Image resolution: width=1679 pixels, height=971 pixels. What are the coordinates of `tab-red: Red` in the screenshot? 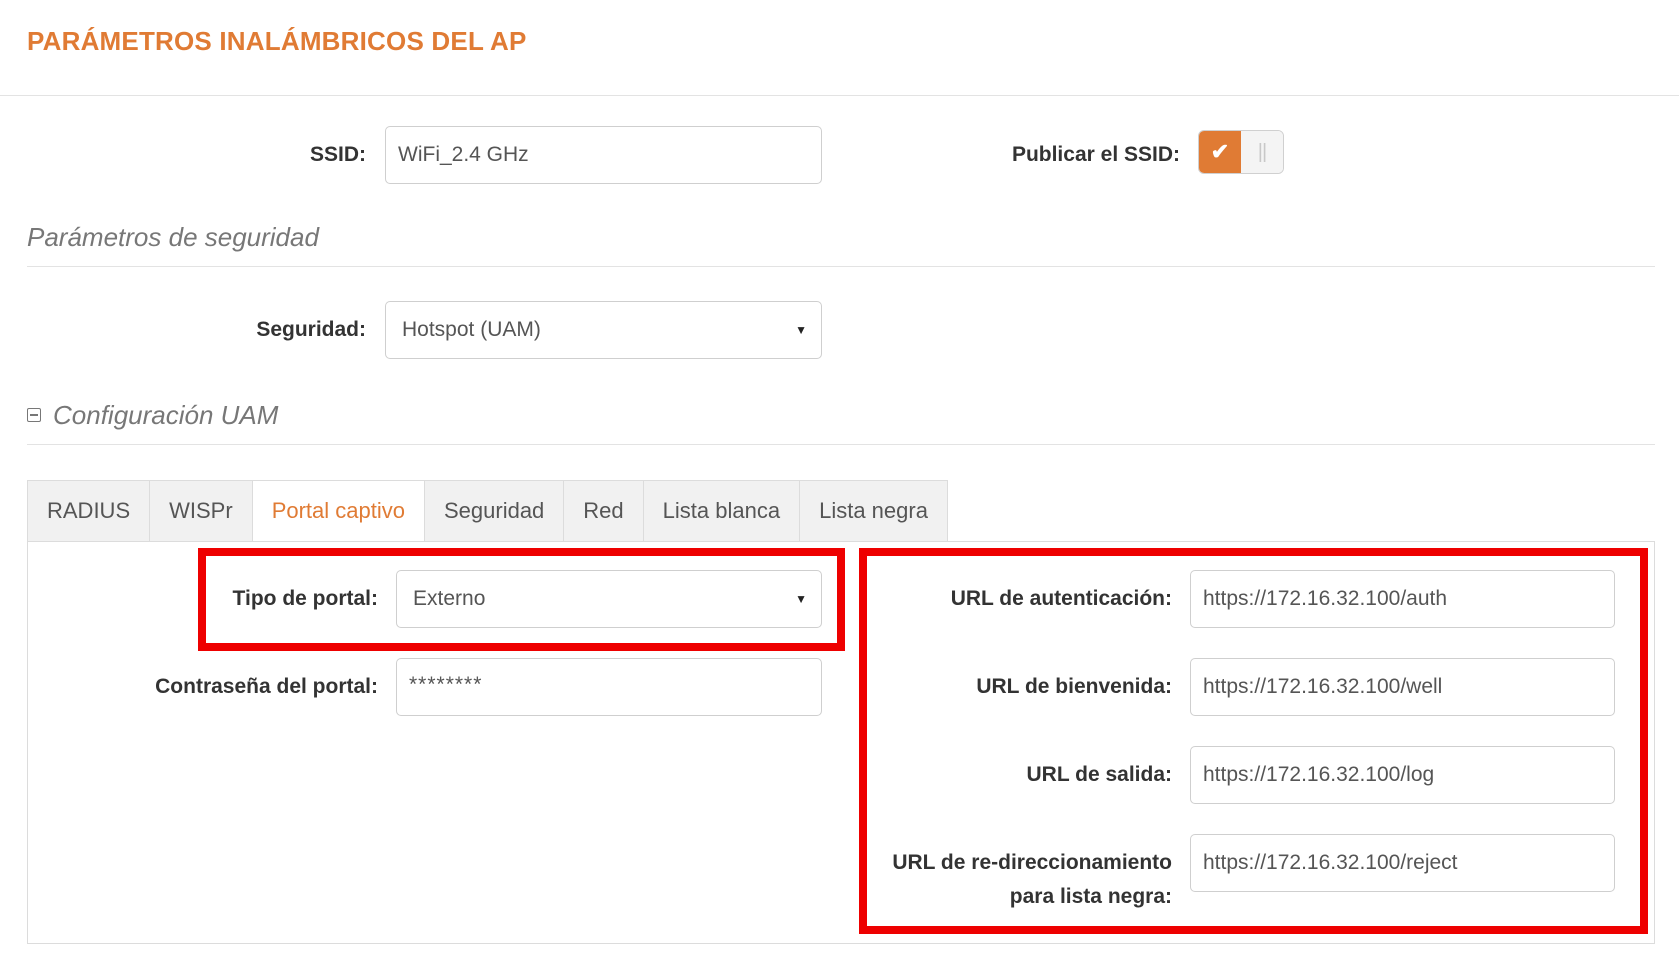 It's located at (603, 511).